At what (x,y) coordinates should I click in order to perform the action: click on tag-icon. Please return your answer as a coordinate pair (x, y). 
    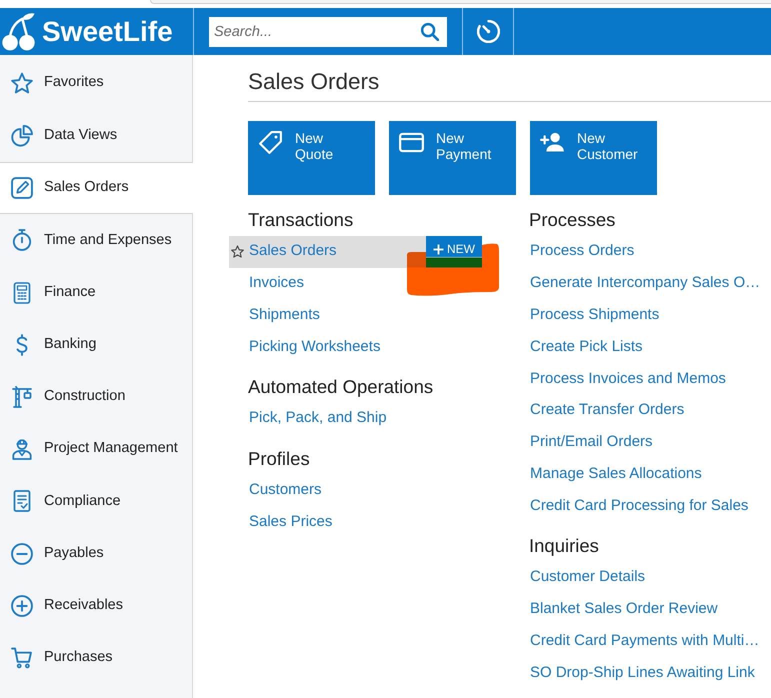
    Looking at the image, I should click on (270, 142).